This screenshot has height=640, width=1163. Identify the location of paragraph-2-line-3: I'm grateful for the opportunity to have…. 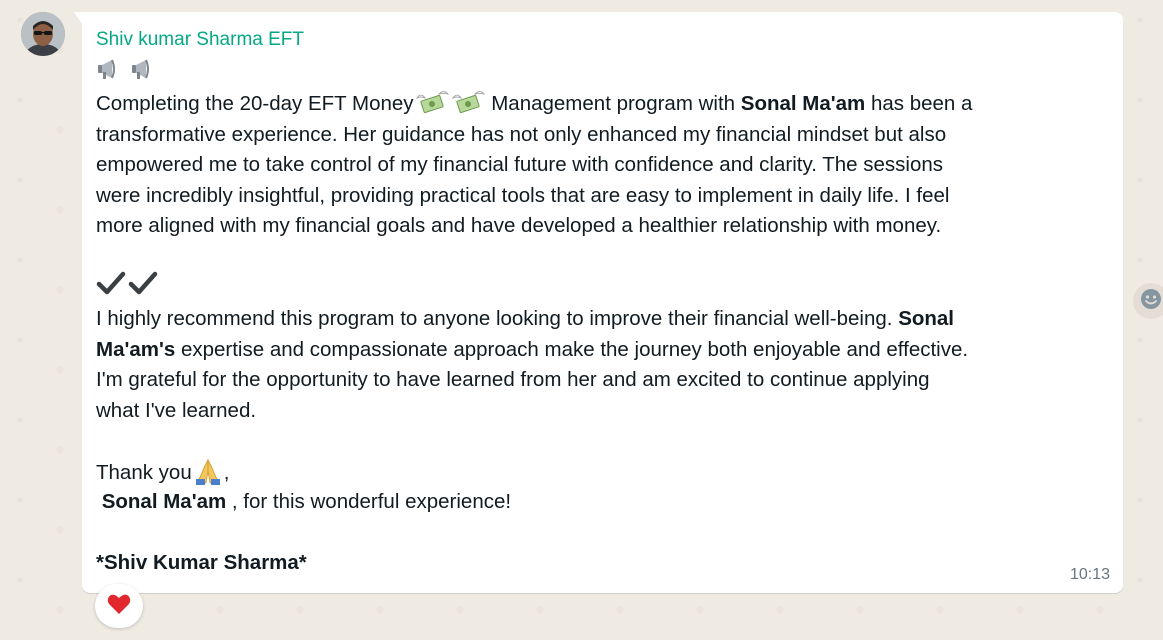
(513, 379).